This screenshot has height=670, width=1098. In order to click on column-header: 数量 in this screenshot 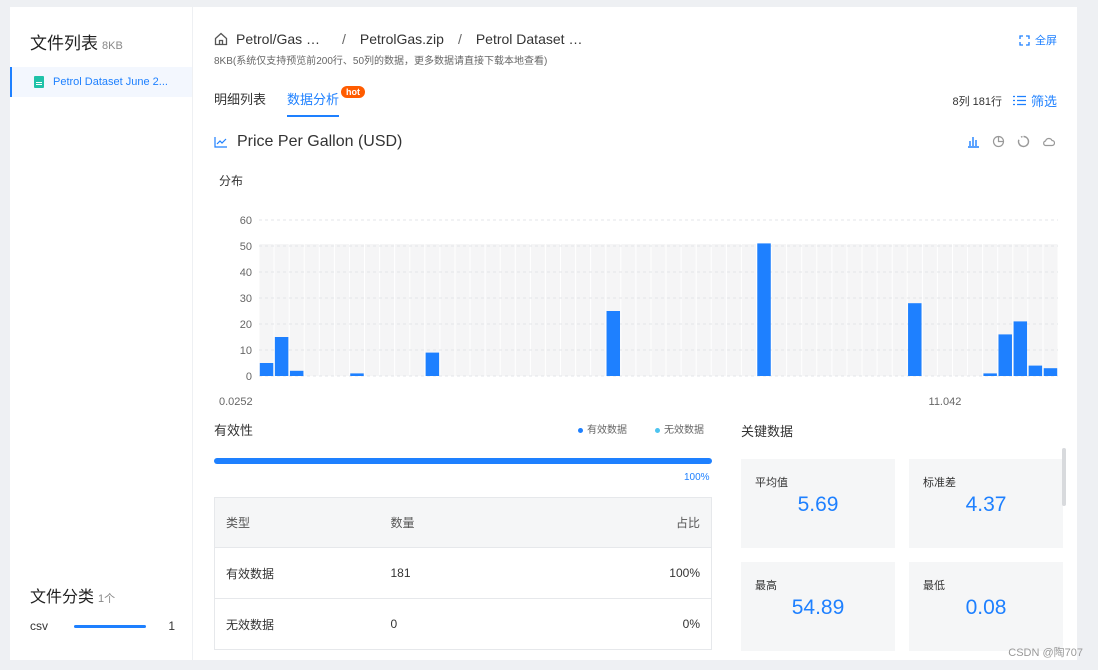, I will do `click(456, 522)`.